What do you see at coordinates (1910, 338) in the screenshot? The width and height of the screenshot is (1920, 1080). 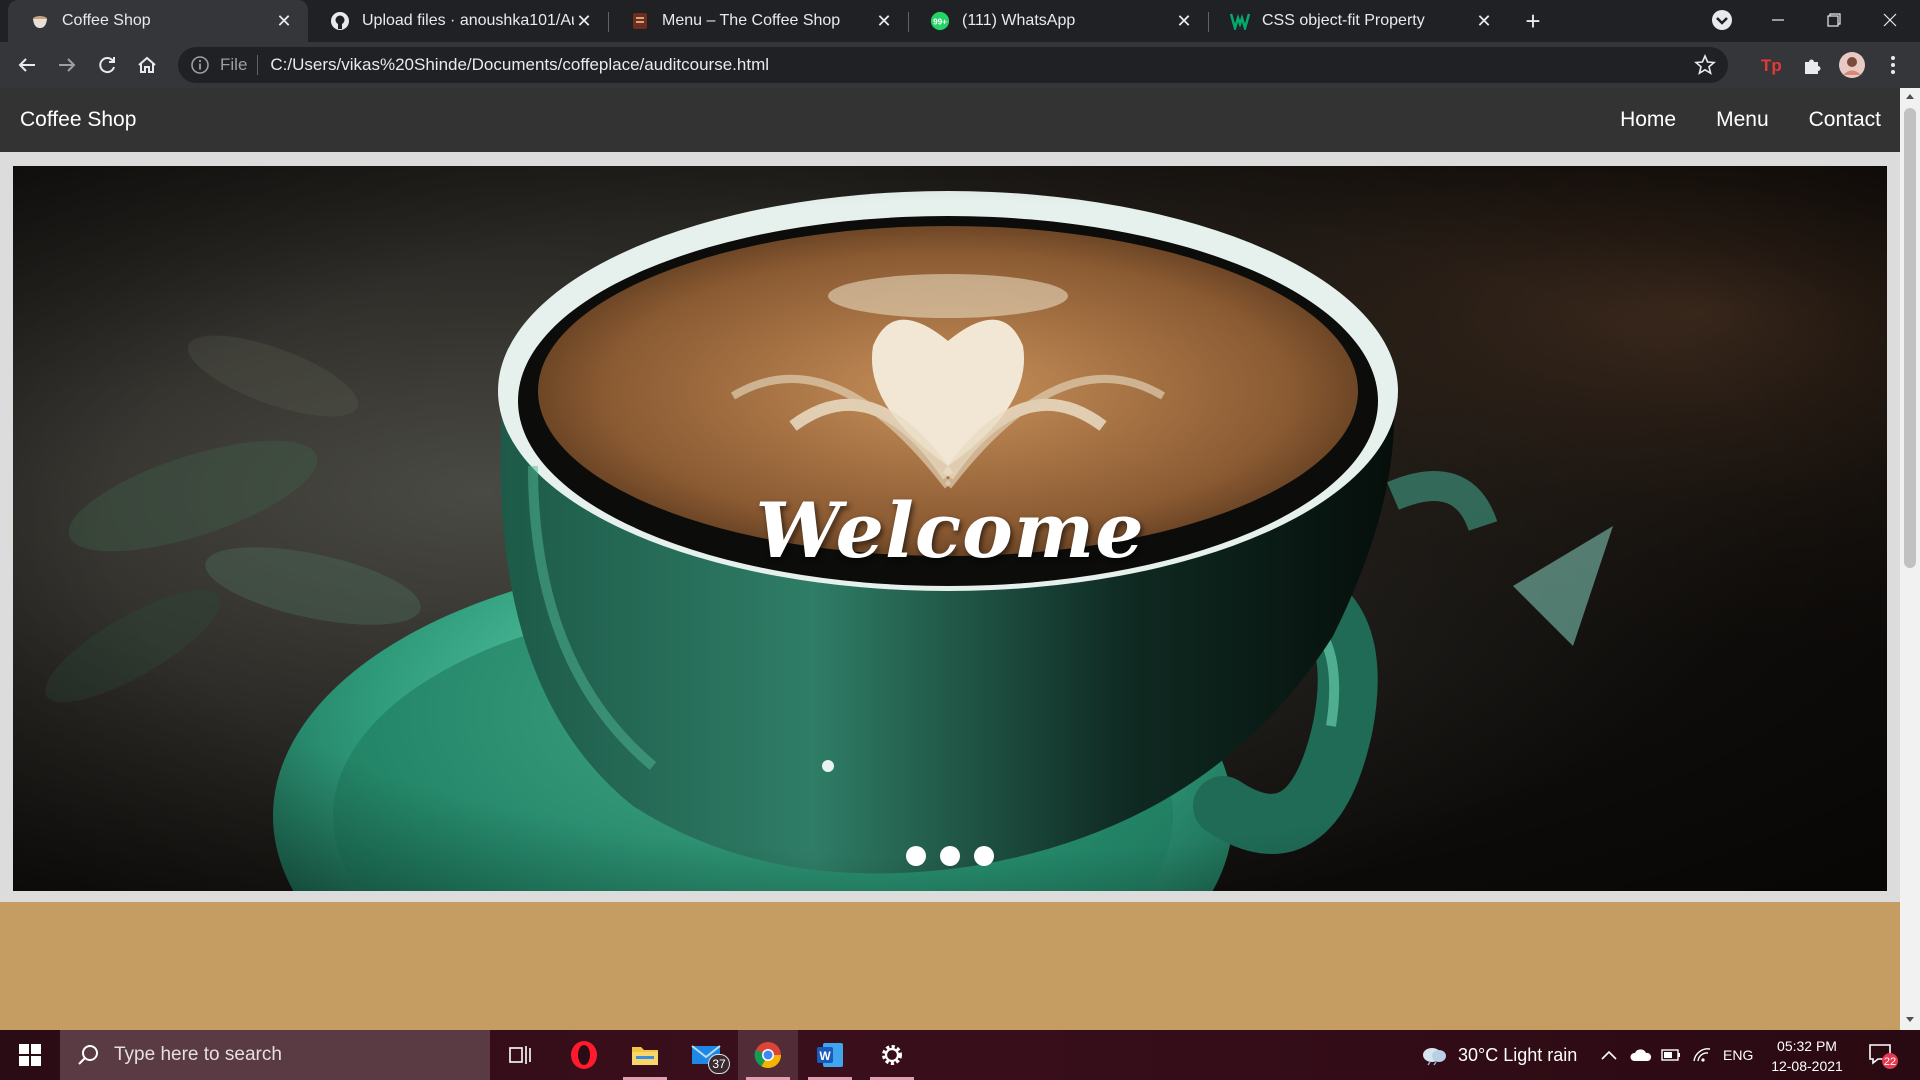 I see `scrollbar-thumb` at bounding box center [1910, 338].